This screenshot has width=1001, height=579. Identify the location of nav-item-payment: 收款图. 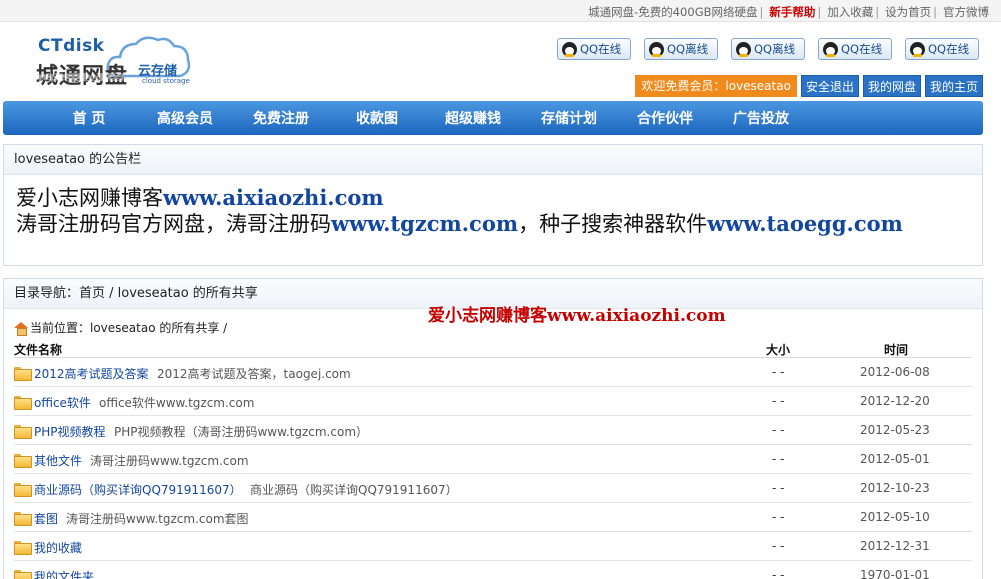
(377, 118).